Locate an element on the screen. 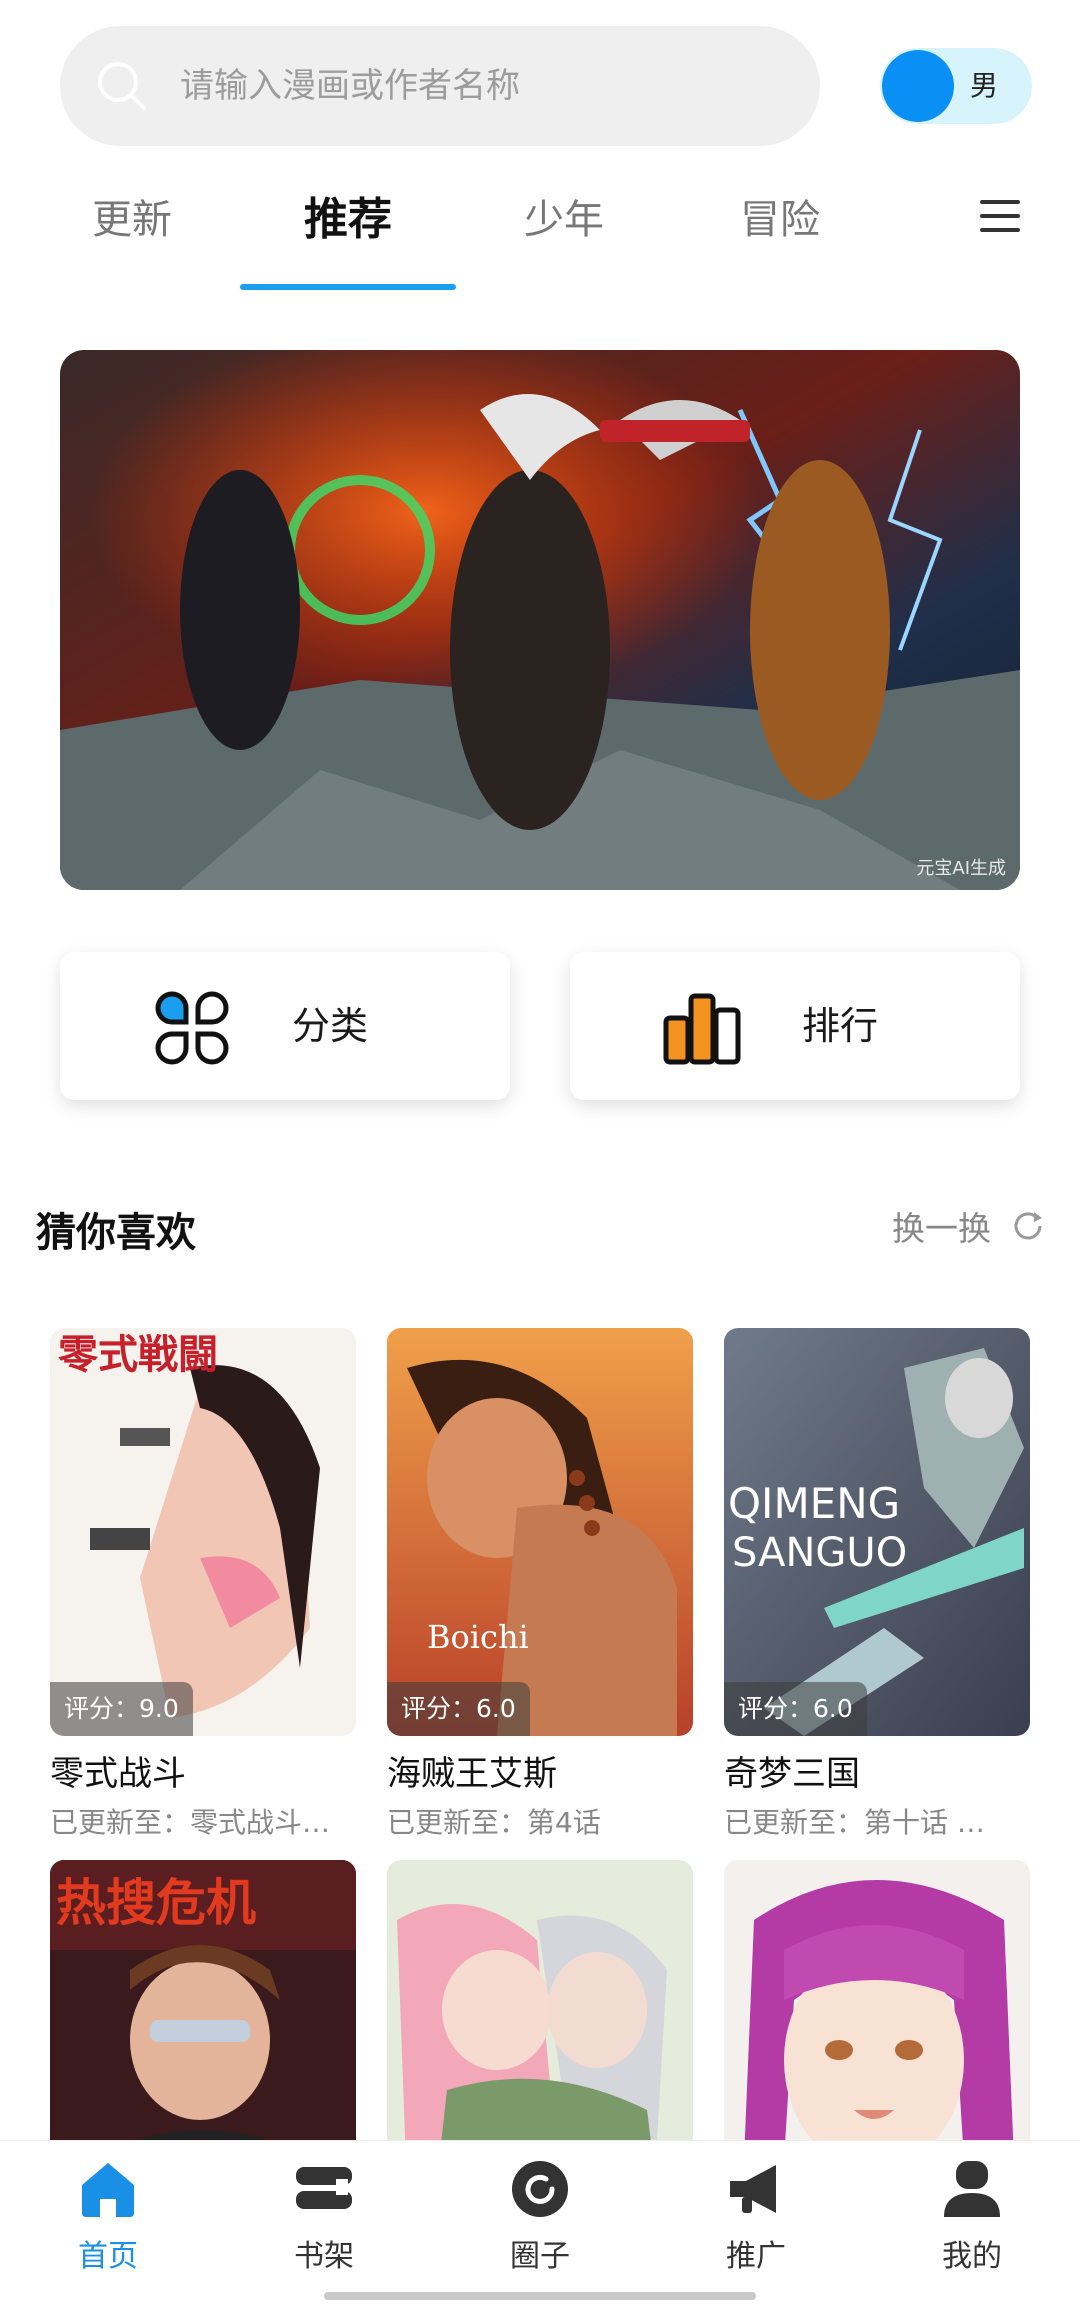 Image resolution: width=1080 pixels, height=2306 pixels. profile-icon is located at coordinates (972, 2189).